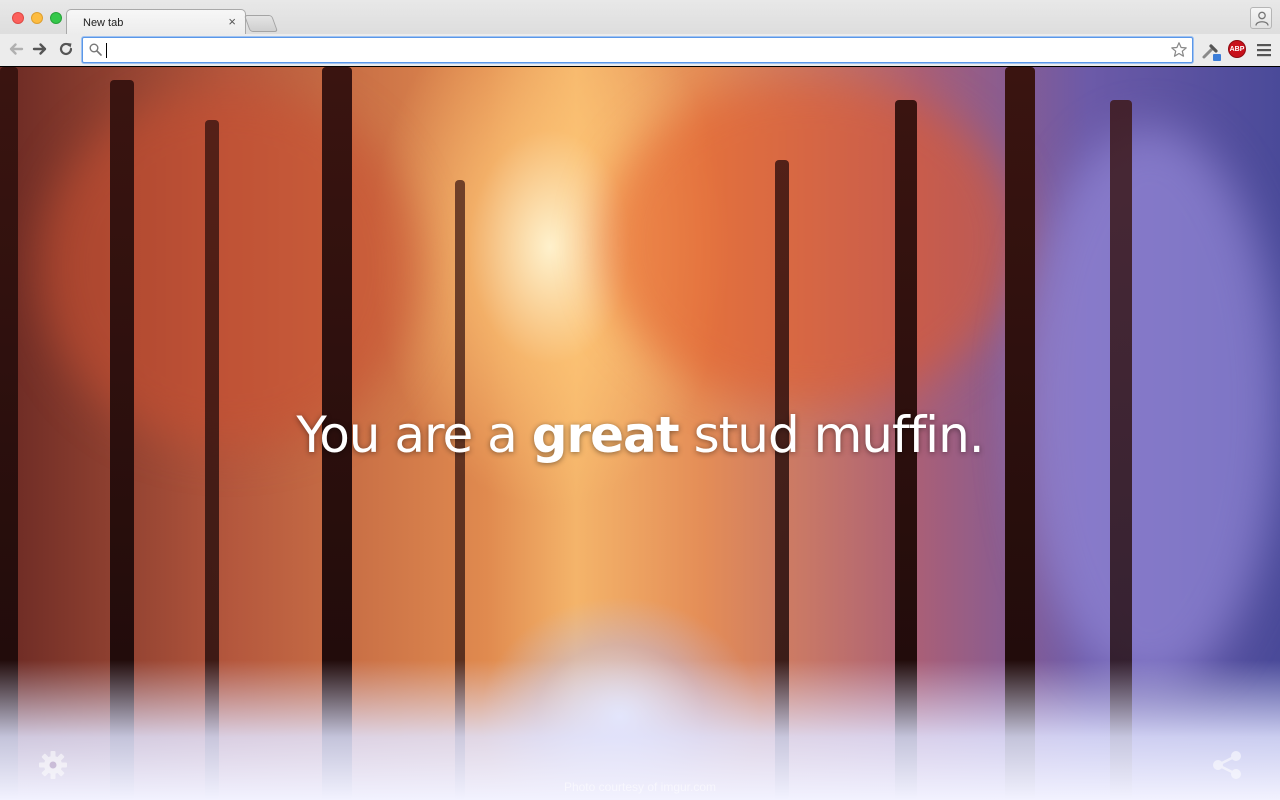 The image size is (1280, 800). Describe the element at coordinates (232, 21) in the screenshot. I see `tab-close-icon: ×` at that location.